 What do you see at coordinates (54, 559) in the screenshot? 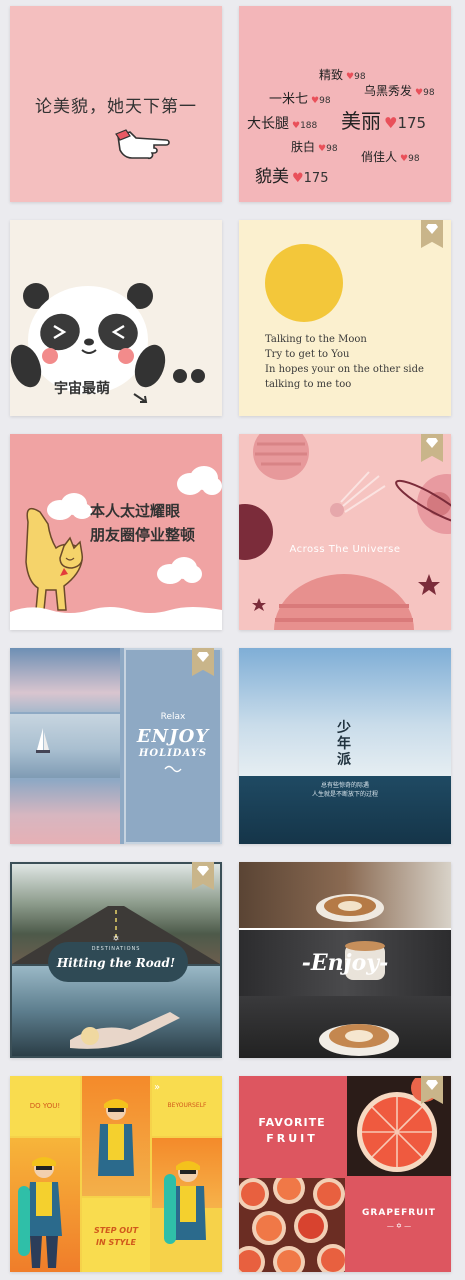
I see `cat-illustration` at bounding box center [54, 559].